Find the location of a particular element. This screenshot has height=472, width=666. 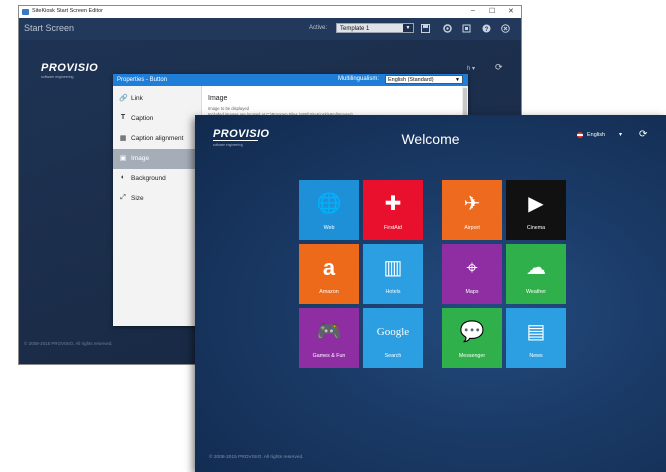

sidebar-item-label: Background is located at coordinates (148, 178).